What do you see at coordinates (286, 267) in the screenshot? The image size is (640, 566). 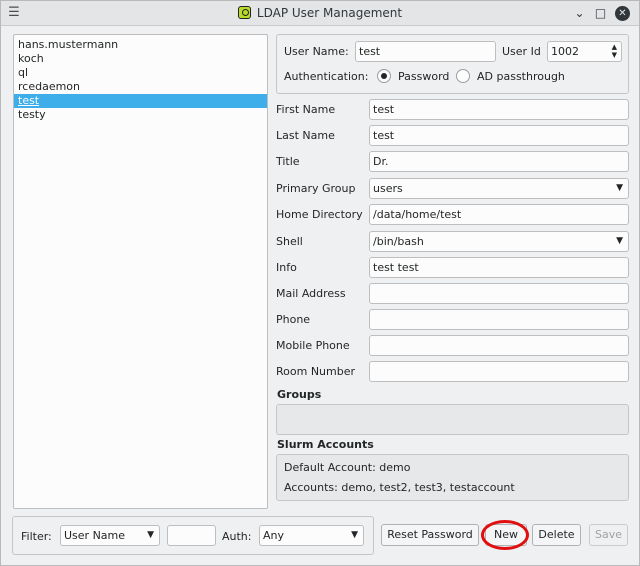 I see `info-label: Info` at bounding box center [286, 267].